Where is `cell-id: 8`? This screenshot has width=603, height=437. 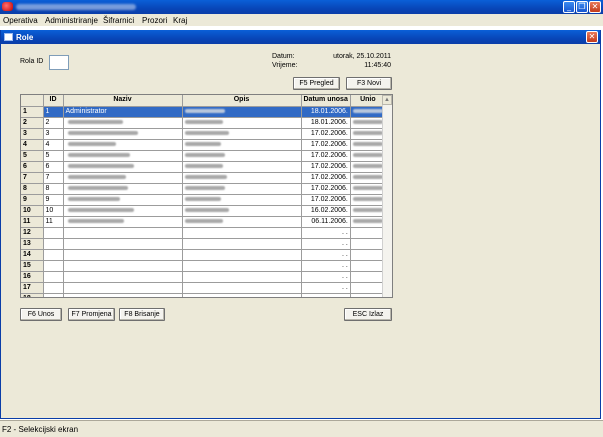 cell-id: 8 is located at coordinates (53, 189).